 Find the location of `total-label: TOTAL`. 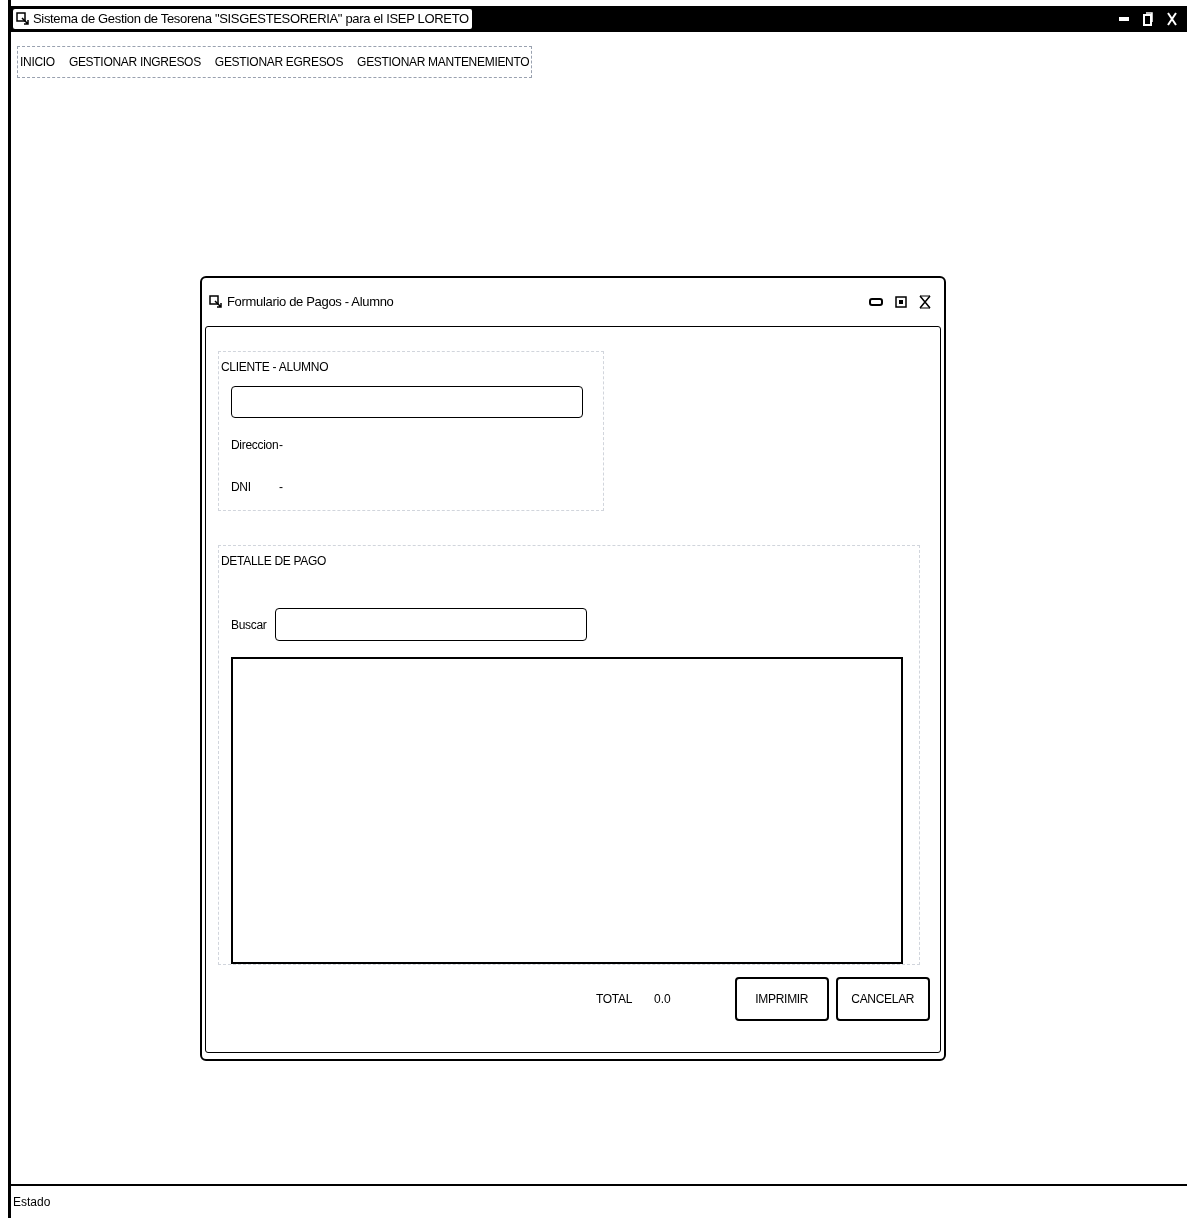

total-label: TOTAL is located at coordinates (614, 999).